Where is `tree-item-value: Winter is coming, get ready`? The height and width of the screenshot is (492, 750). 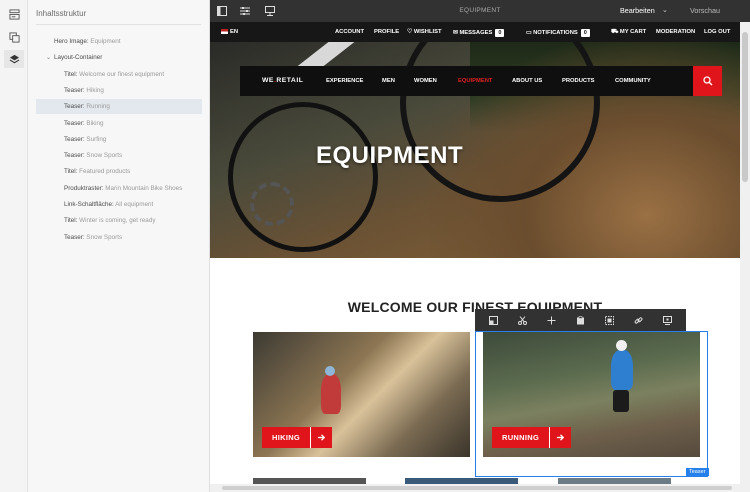
tree-item-value: Winter is coming, get ready is located at coordinates (117, 221).